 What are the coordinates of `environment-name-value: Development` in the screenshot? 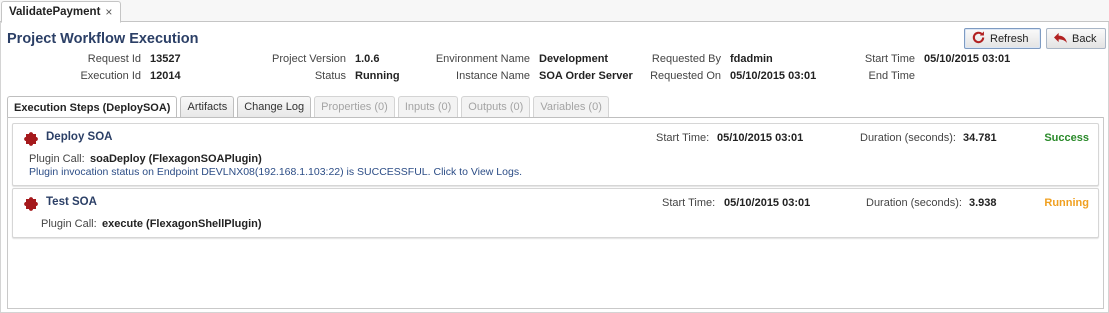 It's located at (574, 59).